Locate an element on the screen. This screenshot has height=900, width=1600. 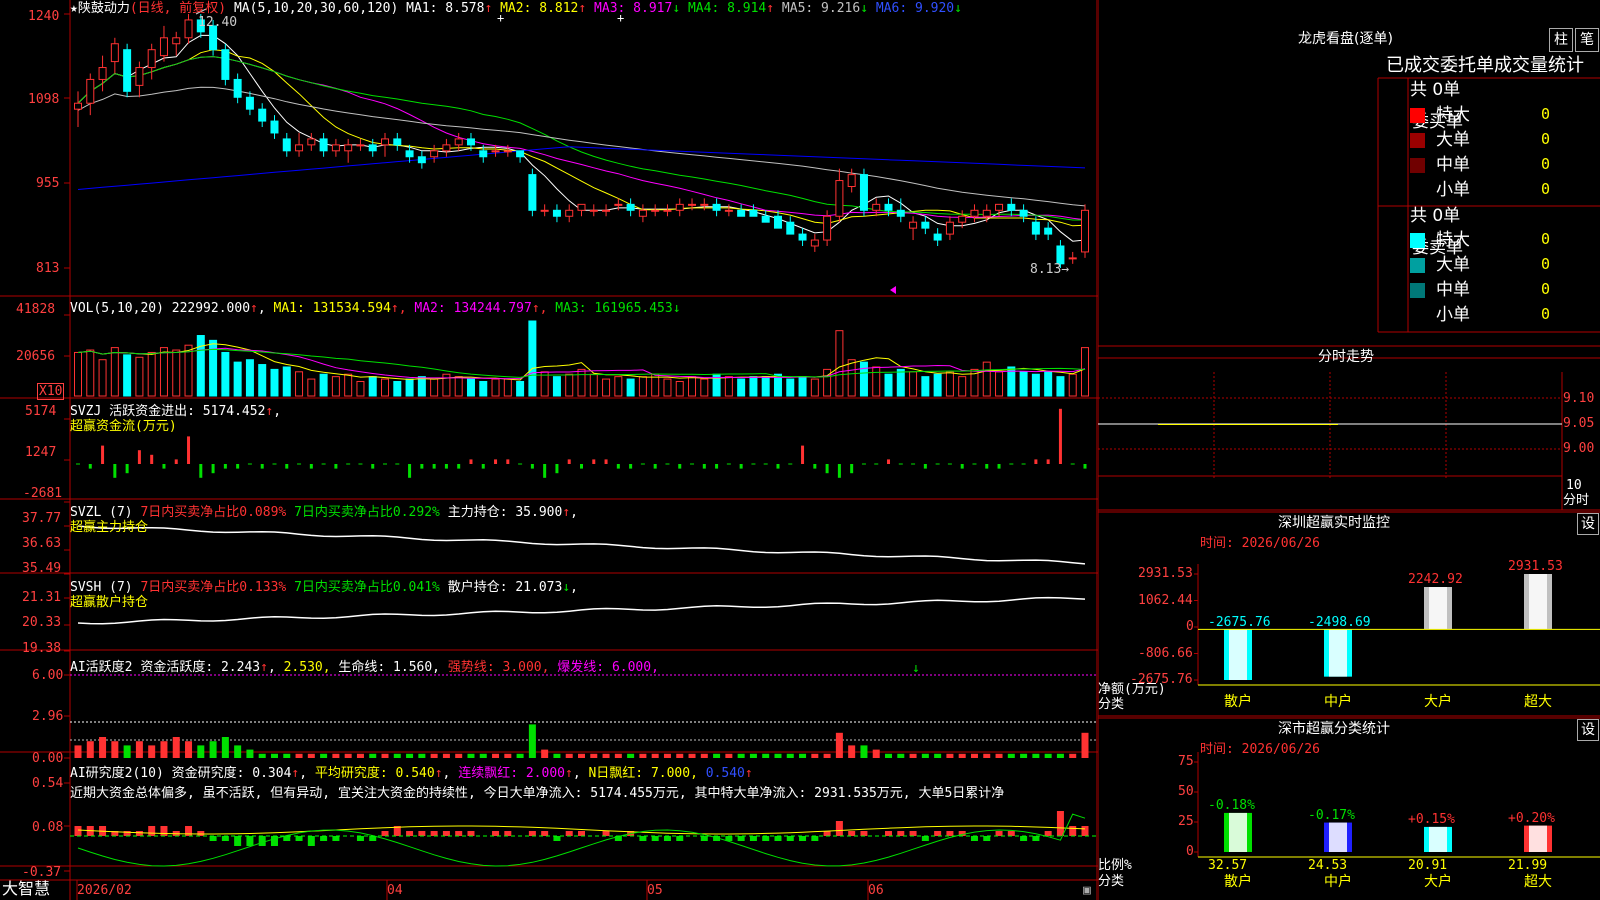
sz-stats-value-label: 24.53 is located at coordinates (1328, 865).